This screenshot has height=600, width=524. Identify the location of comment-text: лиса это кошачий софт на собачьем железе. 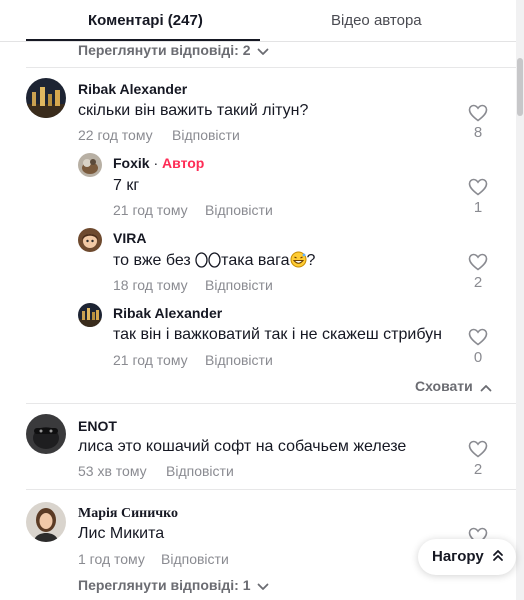
(242, 446).